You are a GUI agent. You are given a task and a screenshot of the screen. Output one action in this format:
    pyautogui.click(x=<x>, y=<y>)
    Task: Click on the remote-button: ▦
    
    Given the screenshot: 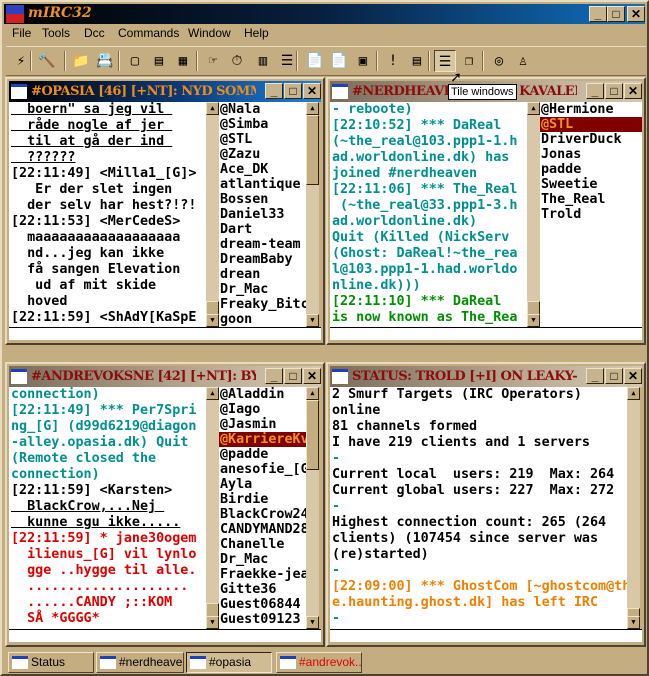 What is the action you would take?
    pyautogui.click(x=183, y=61)
    